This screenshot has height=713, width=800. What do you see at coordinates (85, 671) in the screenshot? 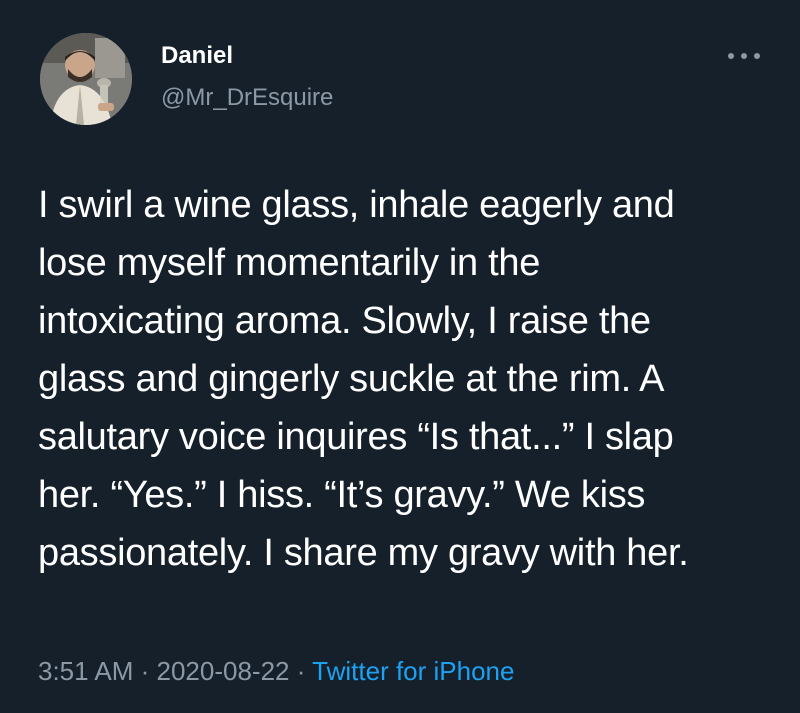
I see `tweet-time: 3:51 AM` at bounding box center [85, 671].